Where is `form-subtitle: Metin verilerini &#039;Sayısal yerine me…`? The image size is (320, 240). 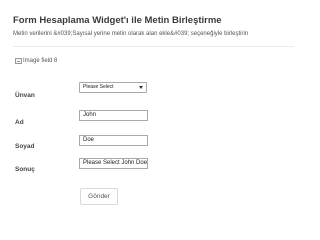 form-subtitle: Metin verilerini &#039;Sayısal yerine me… is located at coordinates (131, 34).